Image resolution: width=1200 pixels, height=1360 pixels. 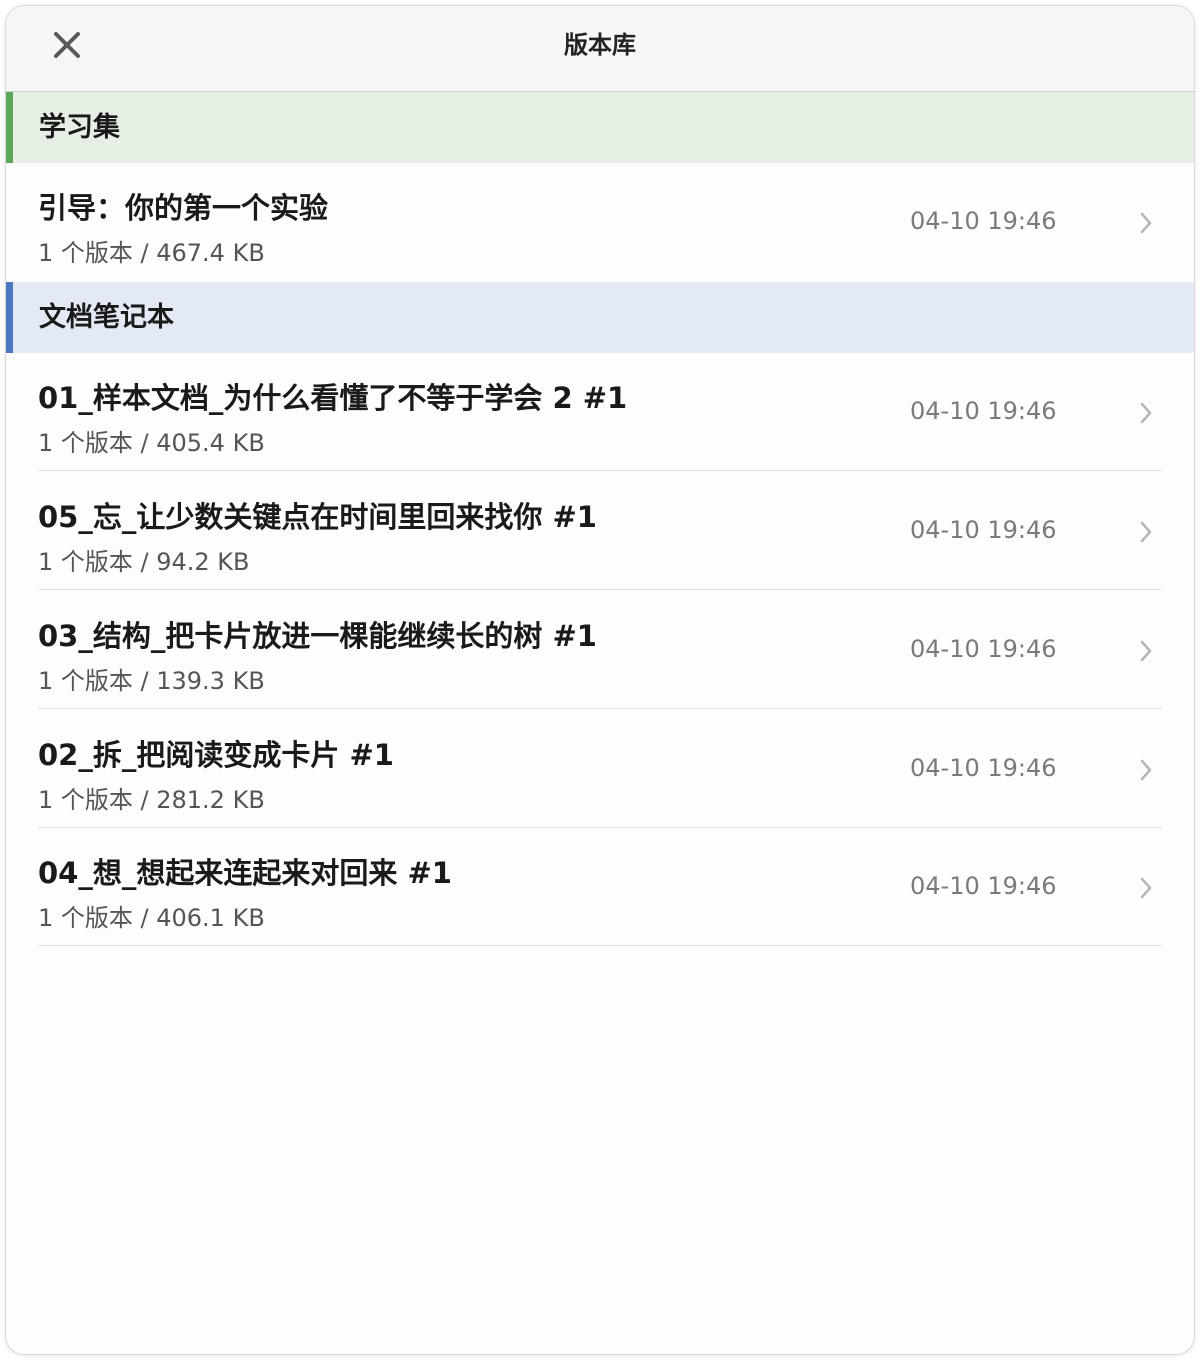 What do you see at coordinates (79, 127) in the screenshot?
I see `section-label: 学习集` at bounding box center [79, 127].